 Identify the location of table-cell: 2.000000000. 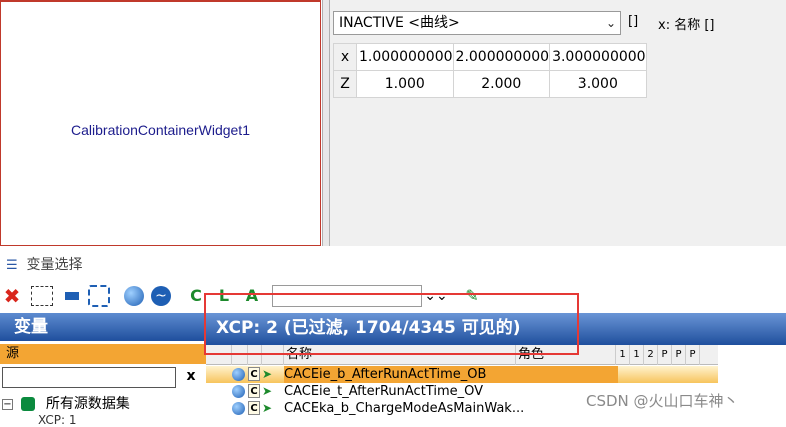
(501, 57).